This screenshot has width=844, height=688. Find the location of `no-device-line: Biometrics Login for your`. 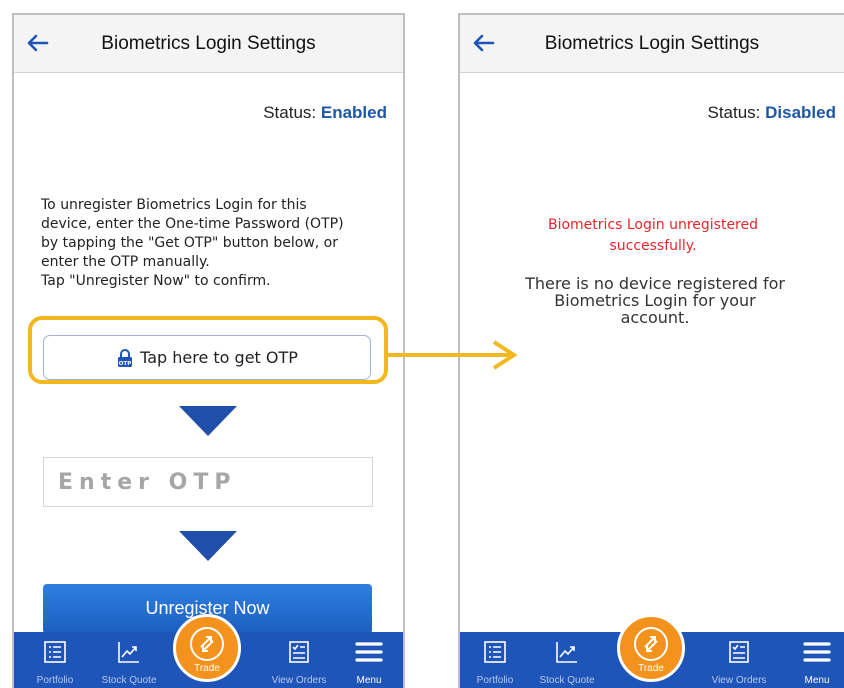

no-device-line: Biometrics Login for your is located at coordinates (655, 300).